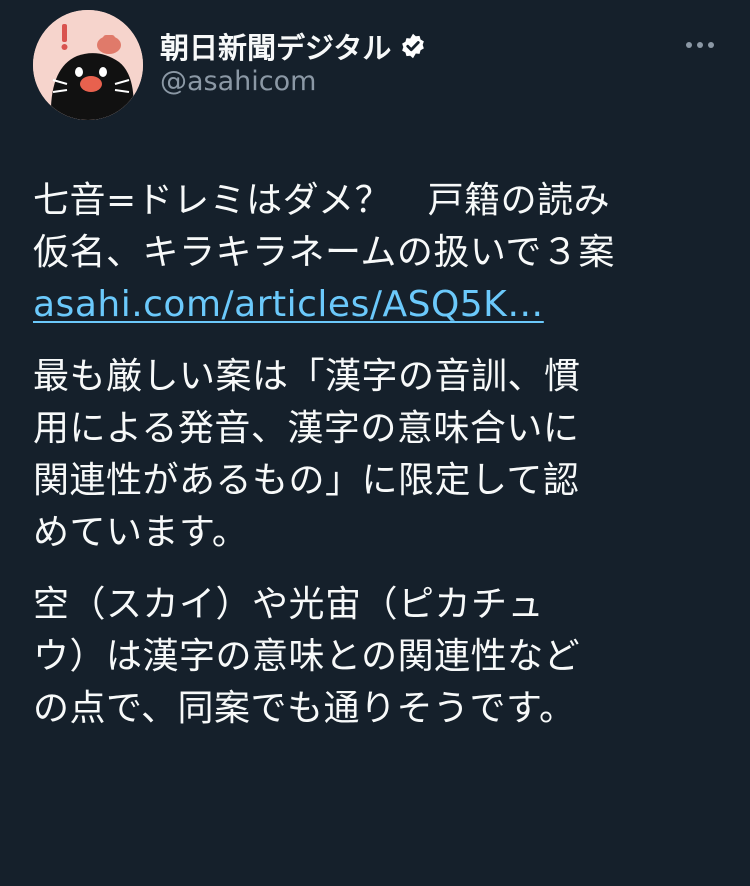  I want to click on tweet-line: 関連性があるもの」に限定して認, so click(306, 480).